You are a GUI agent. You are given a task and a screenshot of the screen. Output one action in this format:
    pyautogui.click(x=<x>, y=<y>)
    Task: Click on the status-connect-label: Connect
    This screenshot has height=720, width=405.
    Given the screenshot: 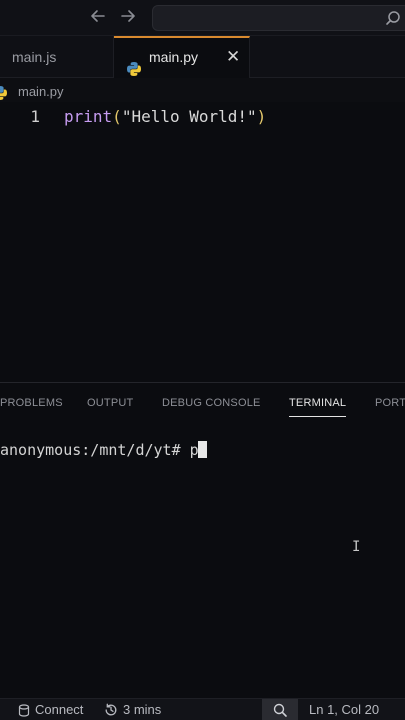 What is the action you would take?
    pyautogui.click(x=59, y=709)
    